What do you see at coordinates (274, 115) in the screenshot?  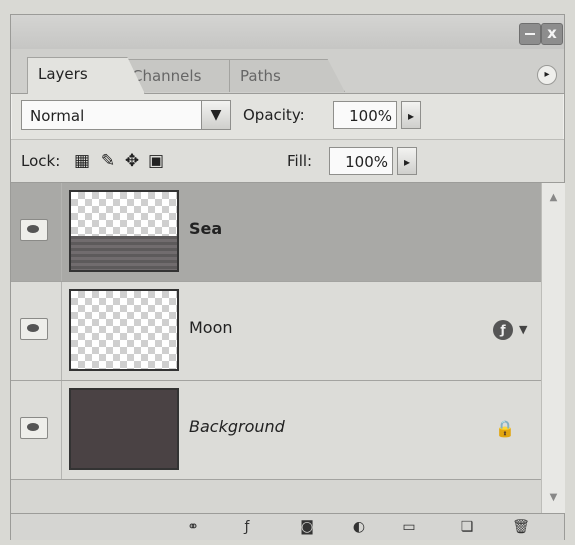 I see `opacity-label: Opacity:` at bounding box center [274, 115].